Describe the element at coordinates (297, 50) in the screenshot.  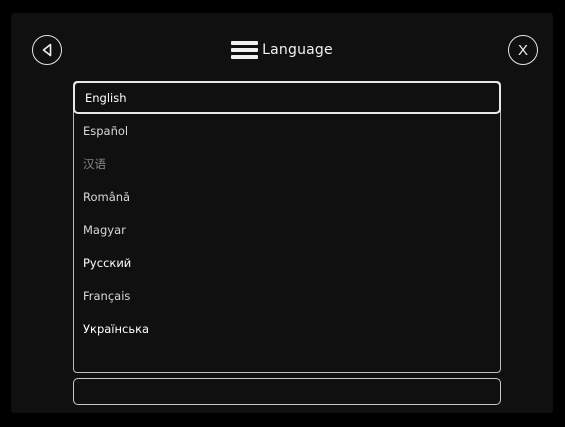
I see `page-title: Language` at that location.